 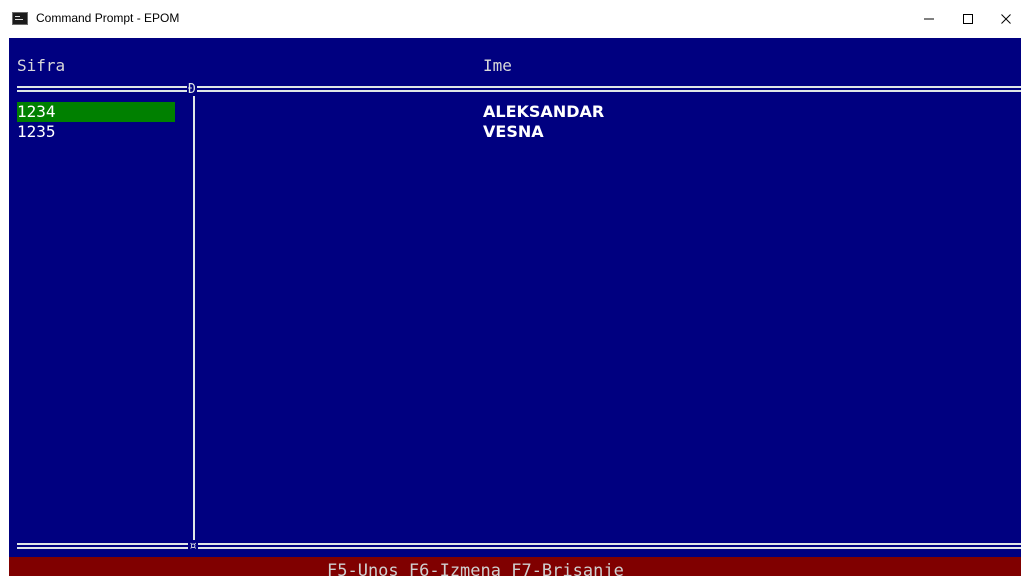 What do you see at coordinates (1006, 19) in the screenshot?
I see `close-icon` at bounding box center [1006, 19].